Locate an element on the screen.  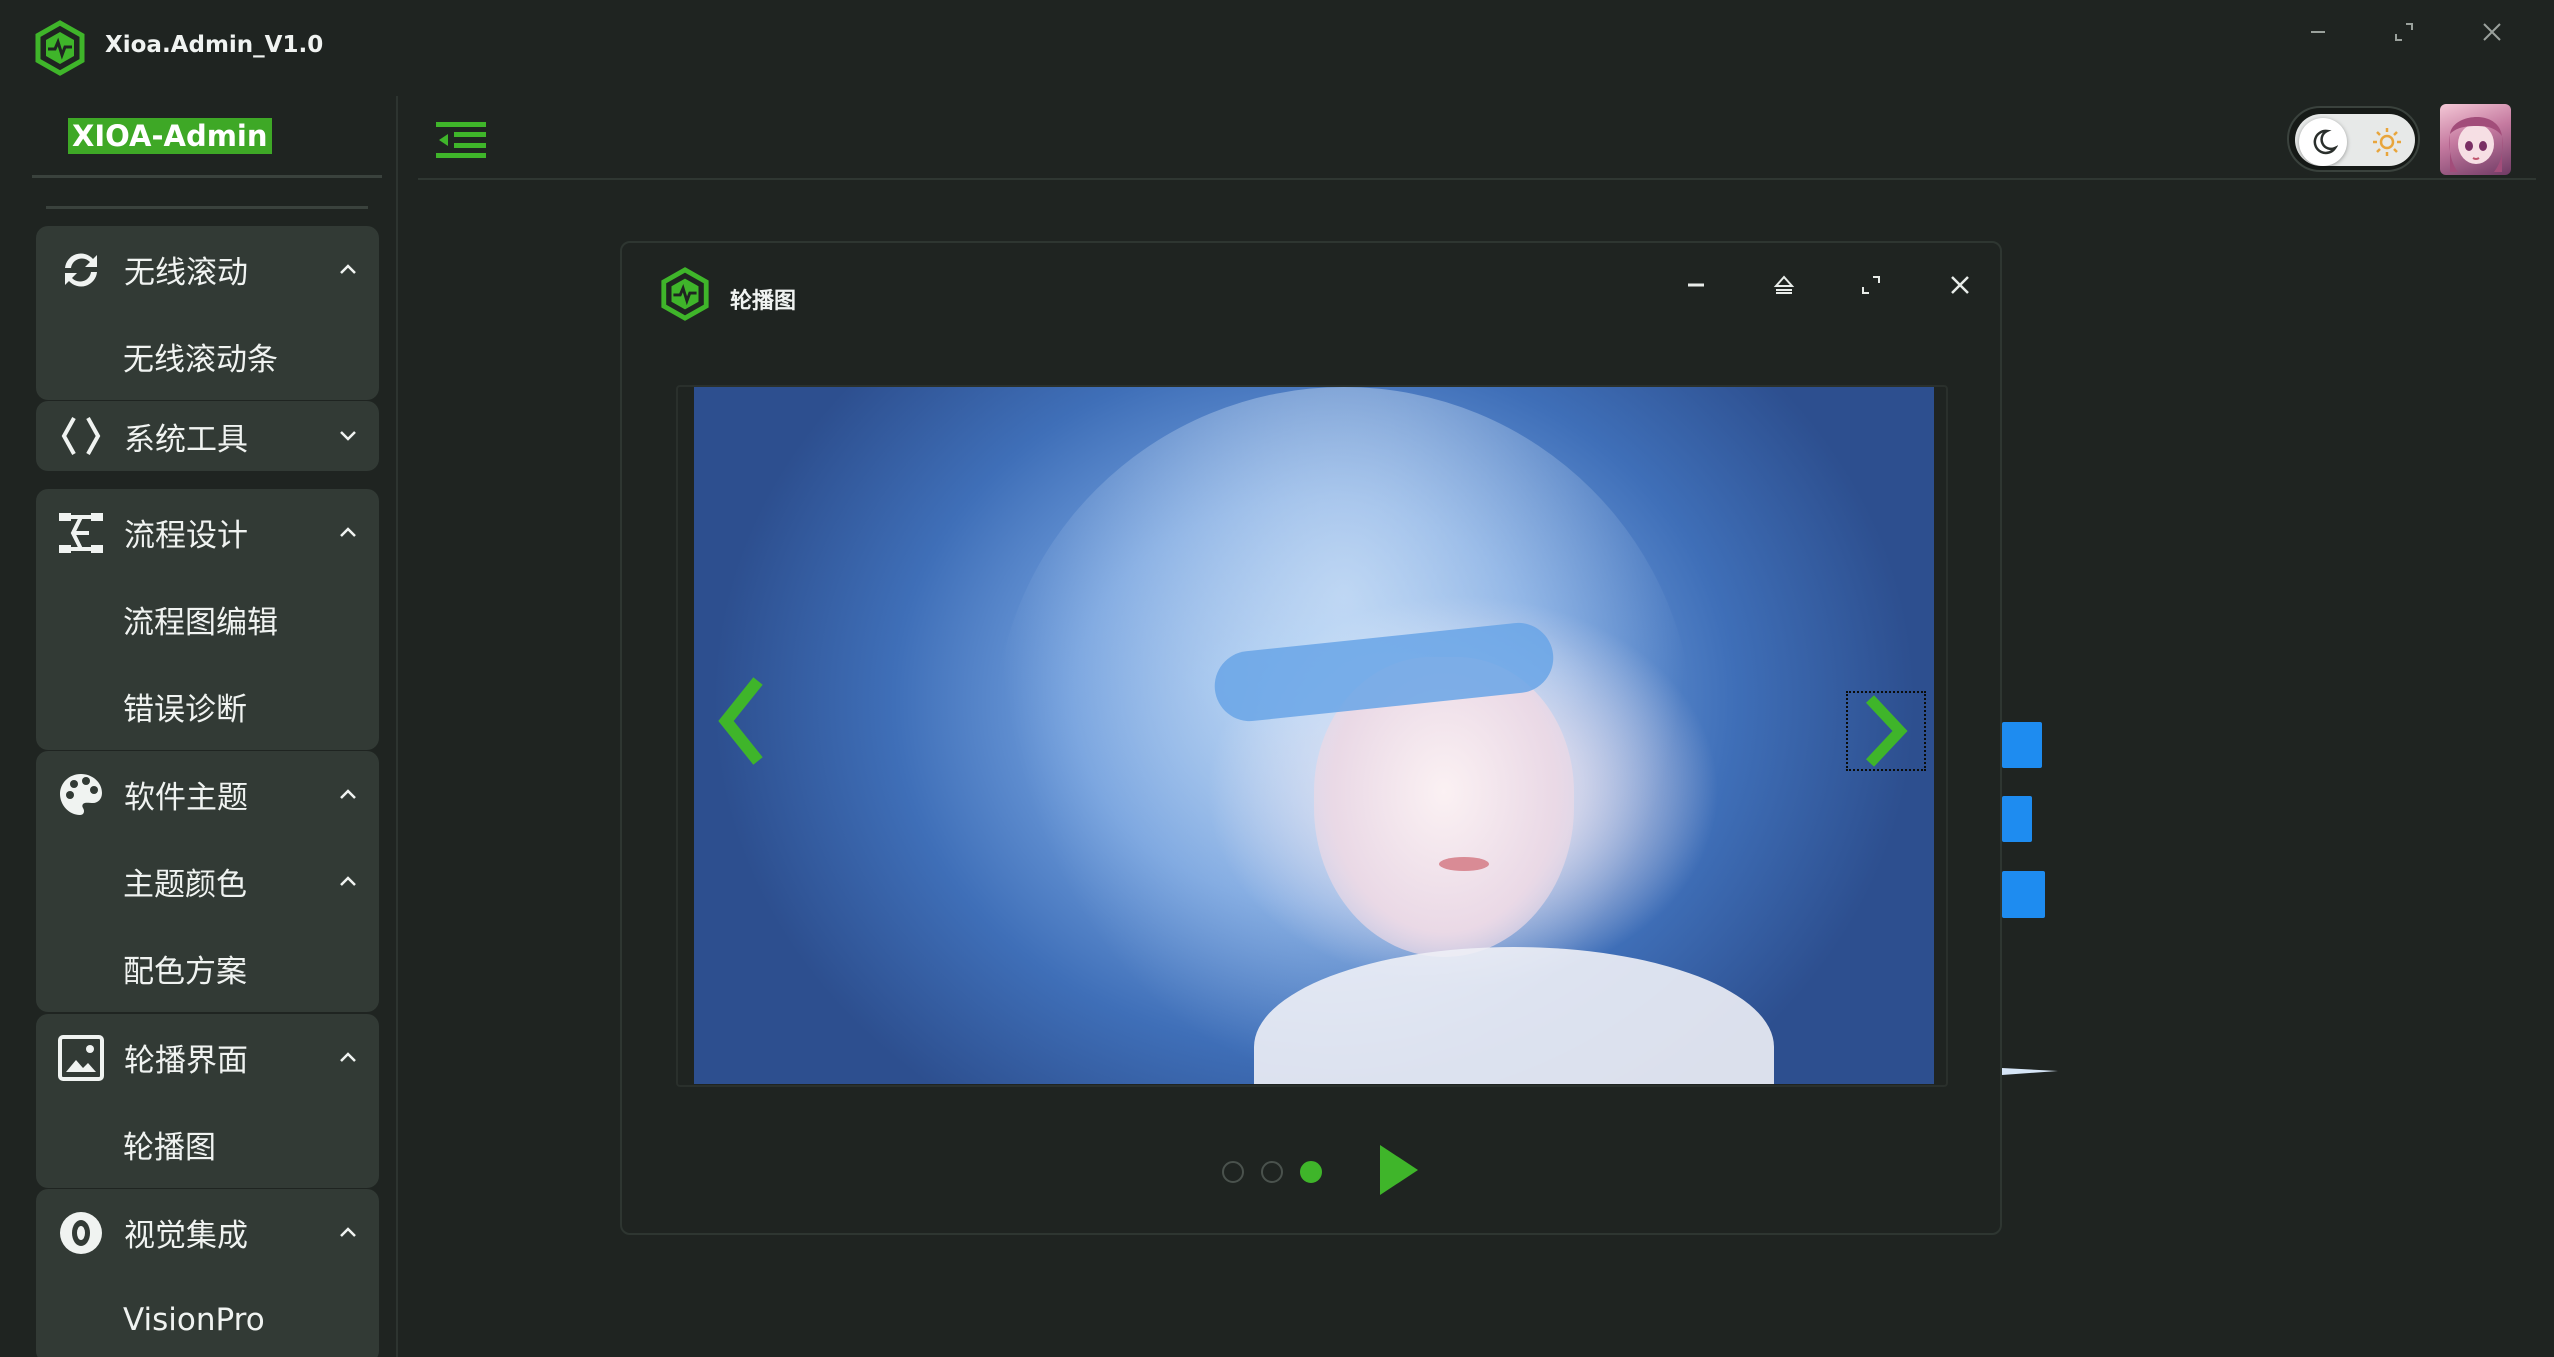
nav-group-header: 轮播界面 is located at coordinates (207, 1057).